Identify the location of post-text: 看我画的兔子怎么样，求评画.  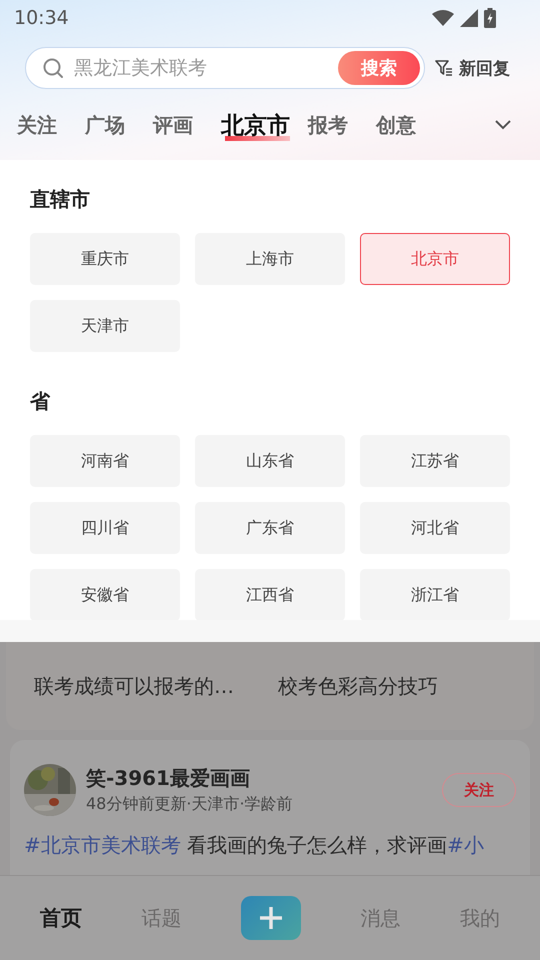
(317, 845).